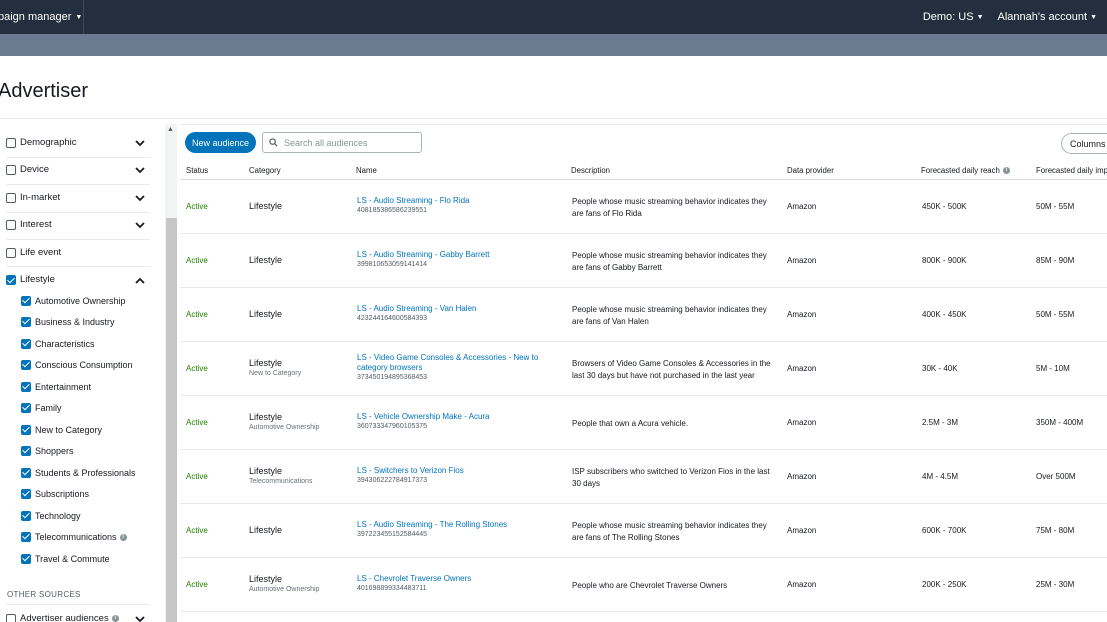 Image resolution: width=1107 pixels, height=622 pixels. I want to click on column-header-description: Description, so click(590, 170).